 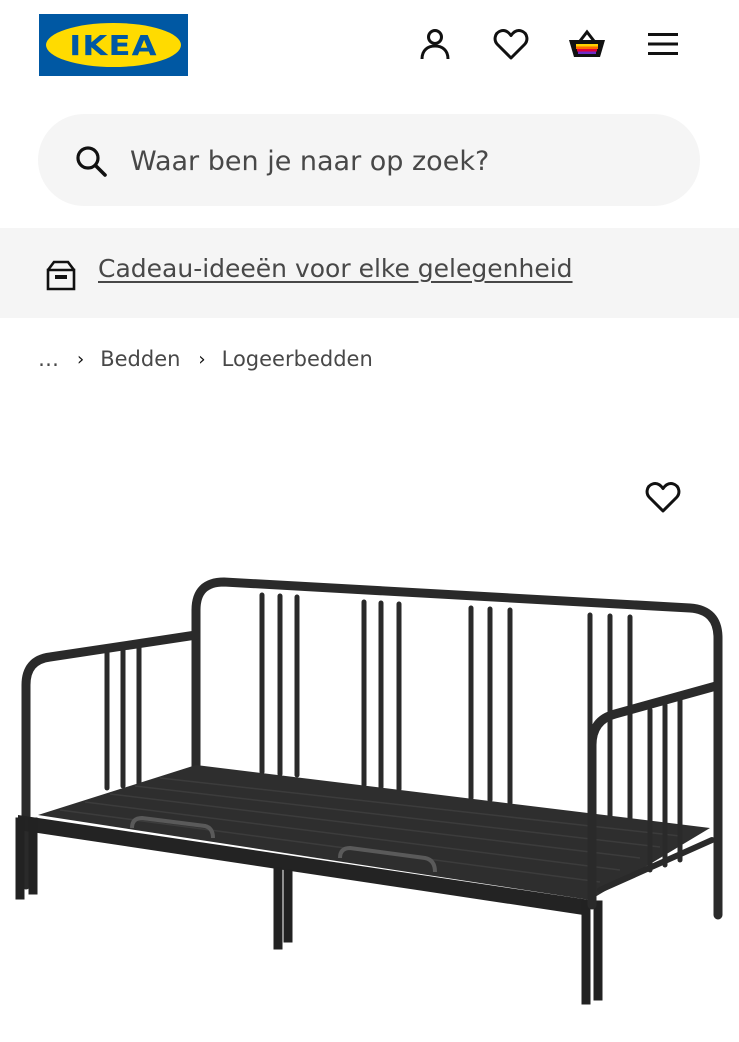 I want to click on ikea-logo: IKEA, so click(x=113, y=45).